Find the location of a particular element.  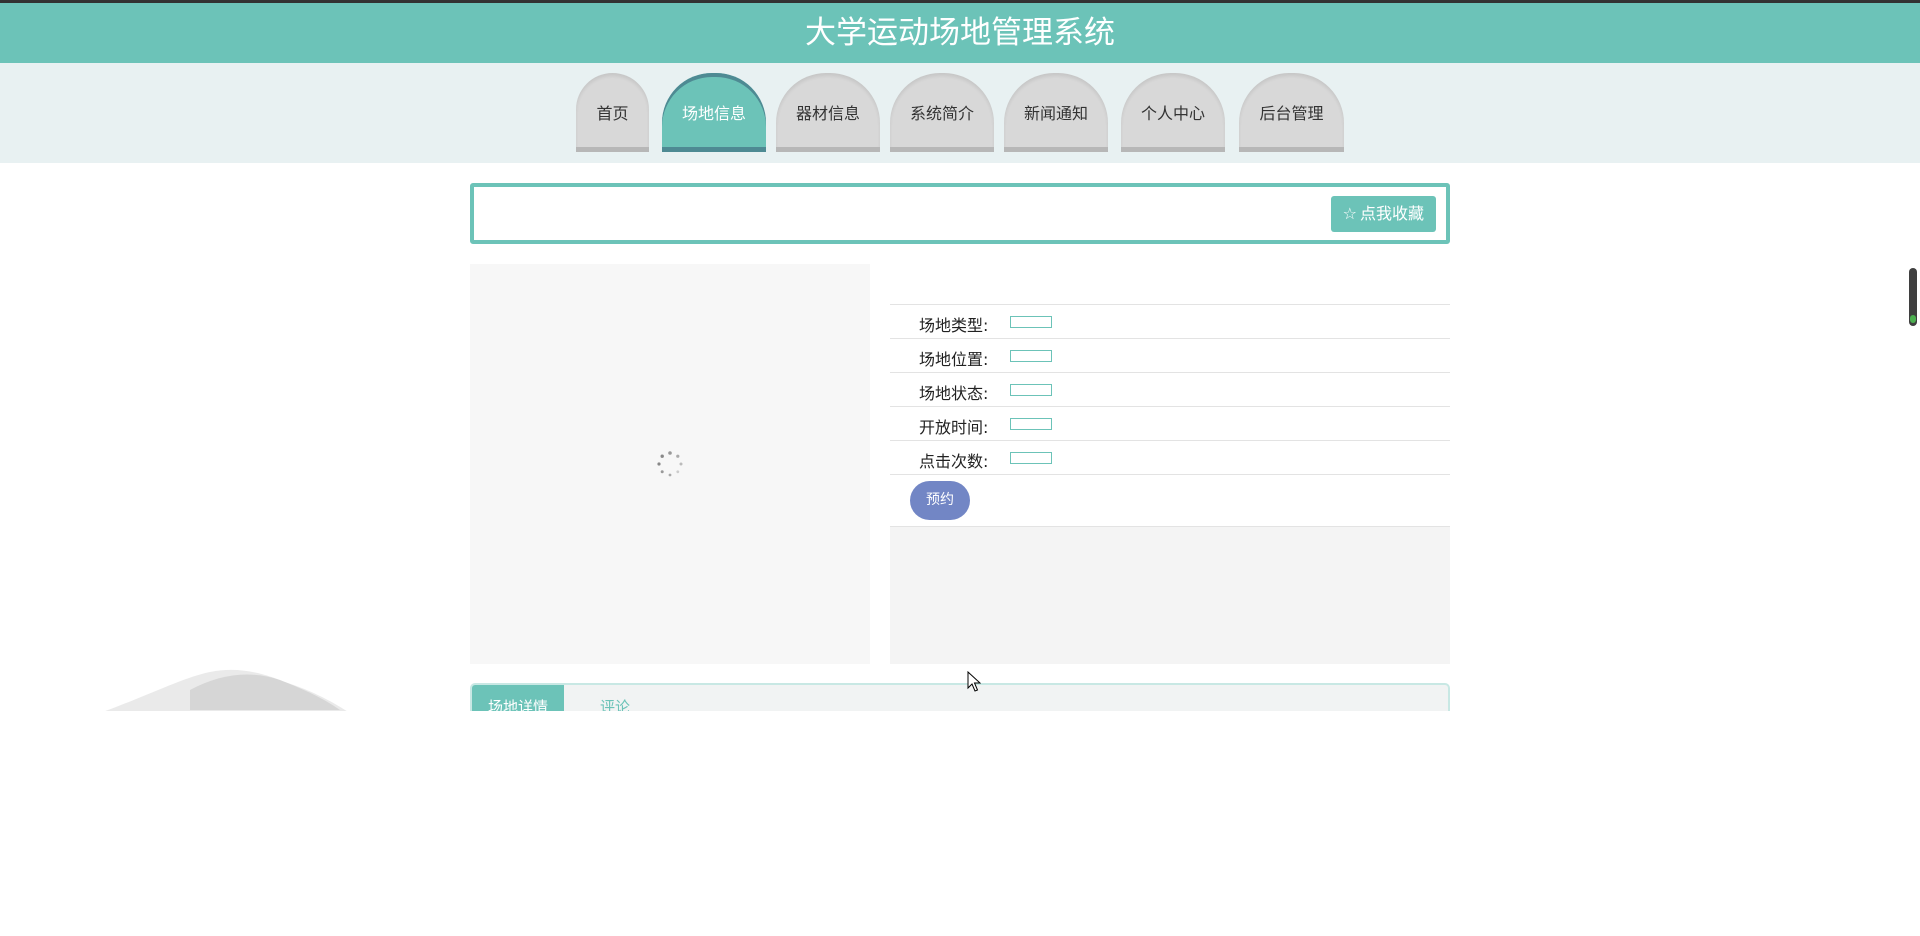

venue-image is located at coordinates (670, 464).